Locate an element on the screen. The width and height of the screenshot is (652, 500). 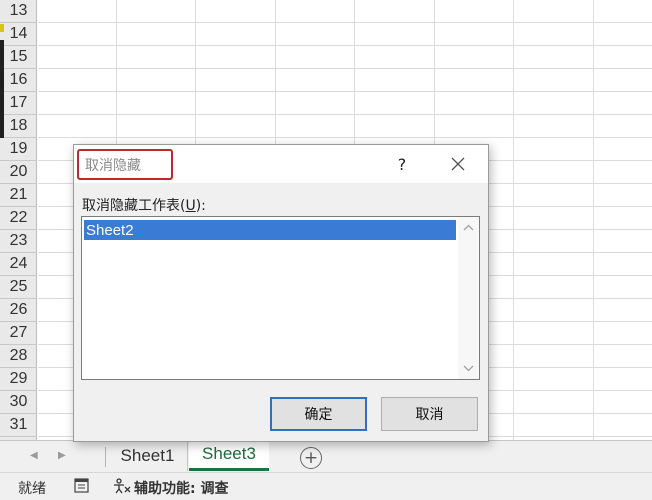
sheet-list-label: 取消隐藏工作表(U): is located at coordinates (144, 206).